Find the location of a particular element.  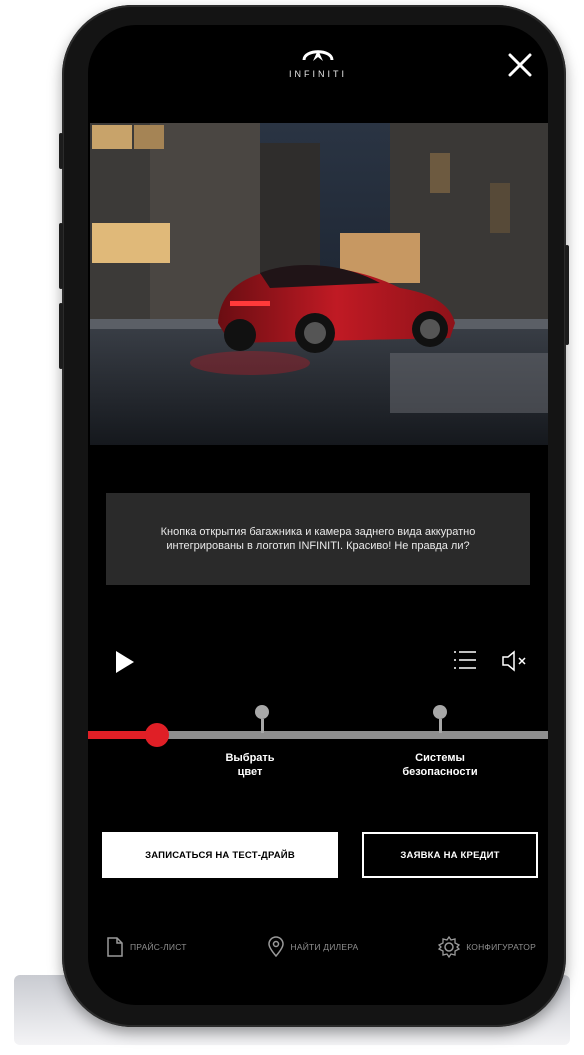

marker-label-line2: цвет is located at coordinates (250, 772).